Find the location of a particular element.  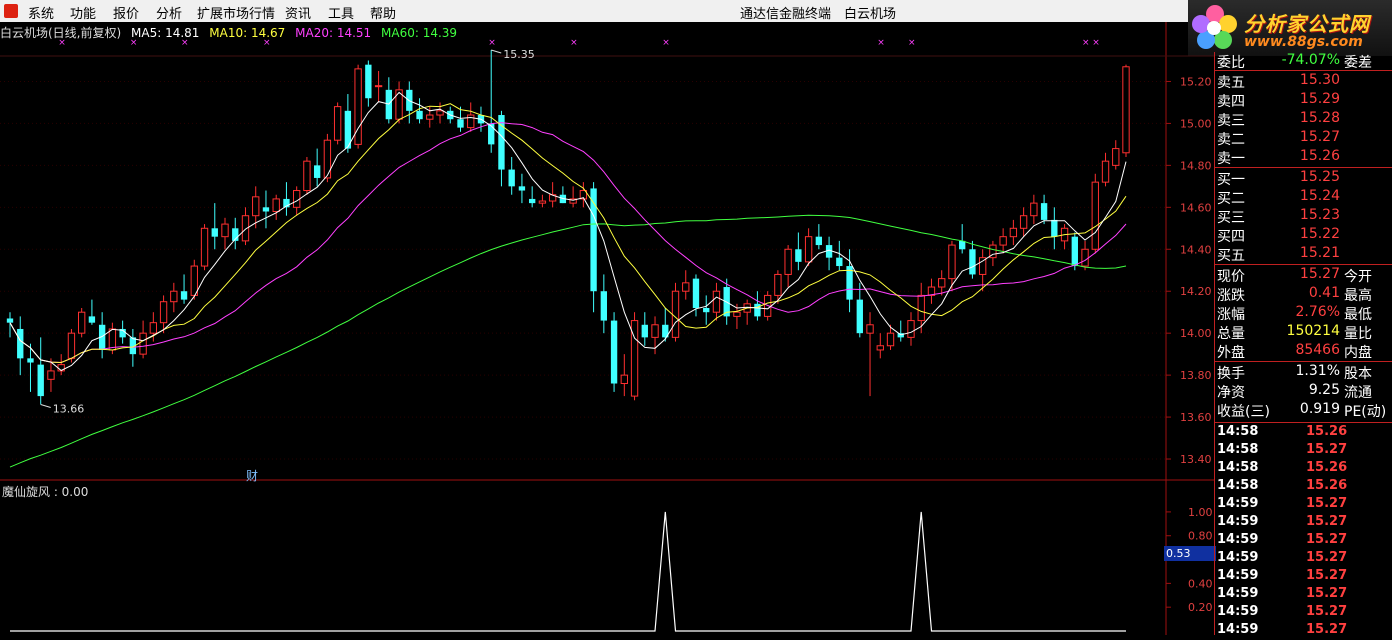

stat2-row-value: 9.25 is located at coordinates (1324, 390).